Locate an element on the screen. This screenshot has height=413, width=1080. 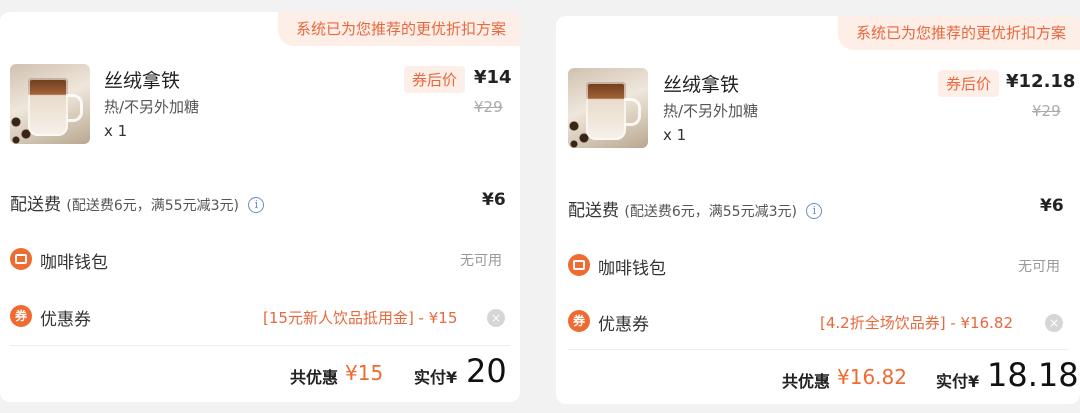
total-discount-value: ¥15 is located at coordinates (364, 373).